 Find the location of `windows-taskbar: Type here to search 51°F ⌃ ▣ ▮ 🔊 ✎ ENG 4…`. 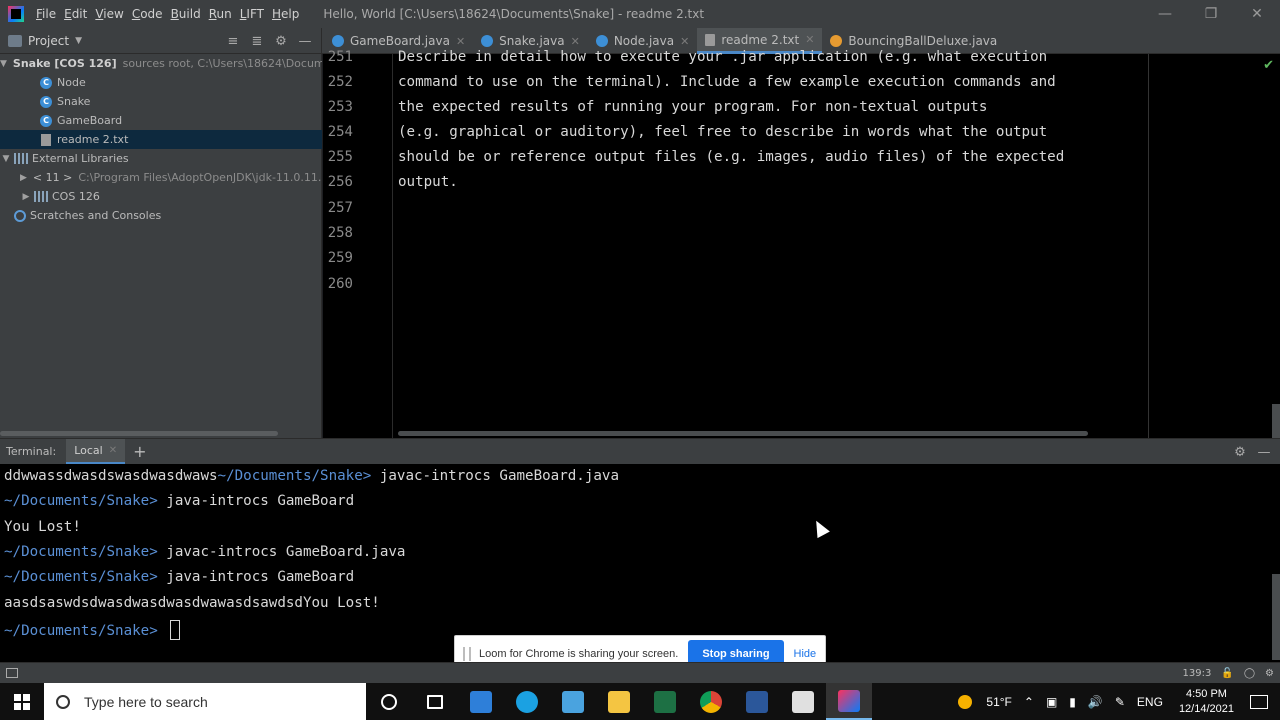

windows-taskbar: Type here to search 51°F ⌃ ▣ ▮ 🔊 ✎ ENG 4… is located at coordinates (640, 701).